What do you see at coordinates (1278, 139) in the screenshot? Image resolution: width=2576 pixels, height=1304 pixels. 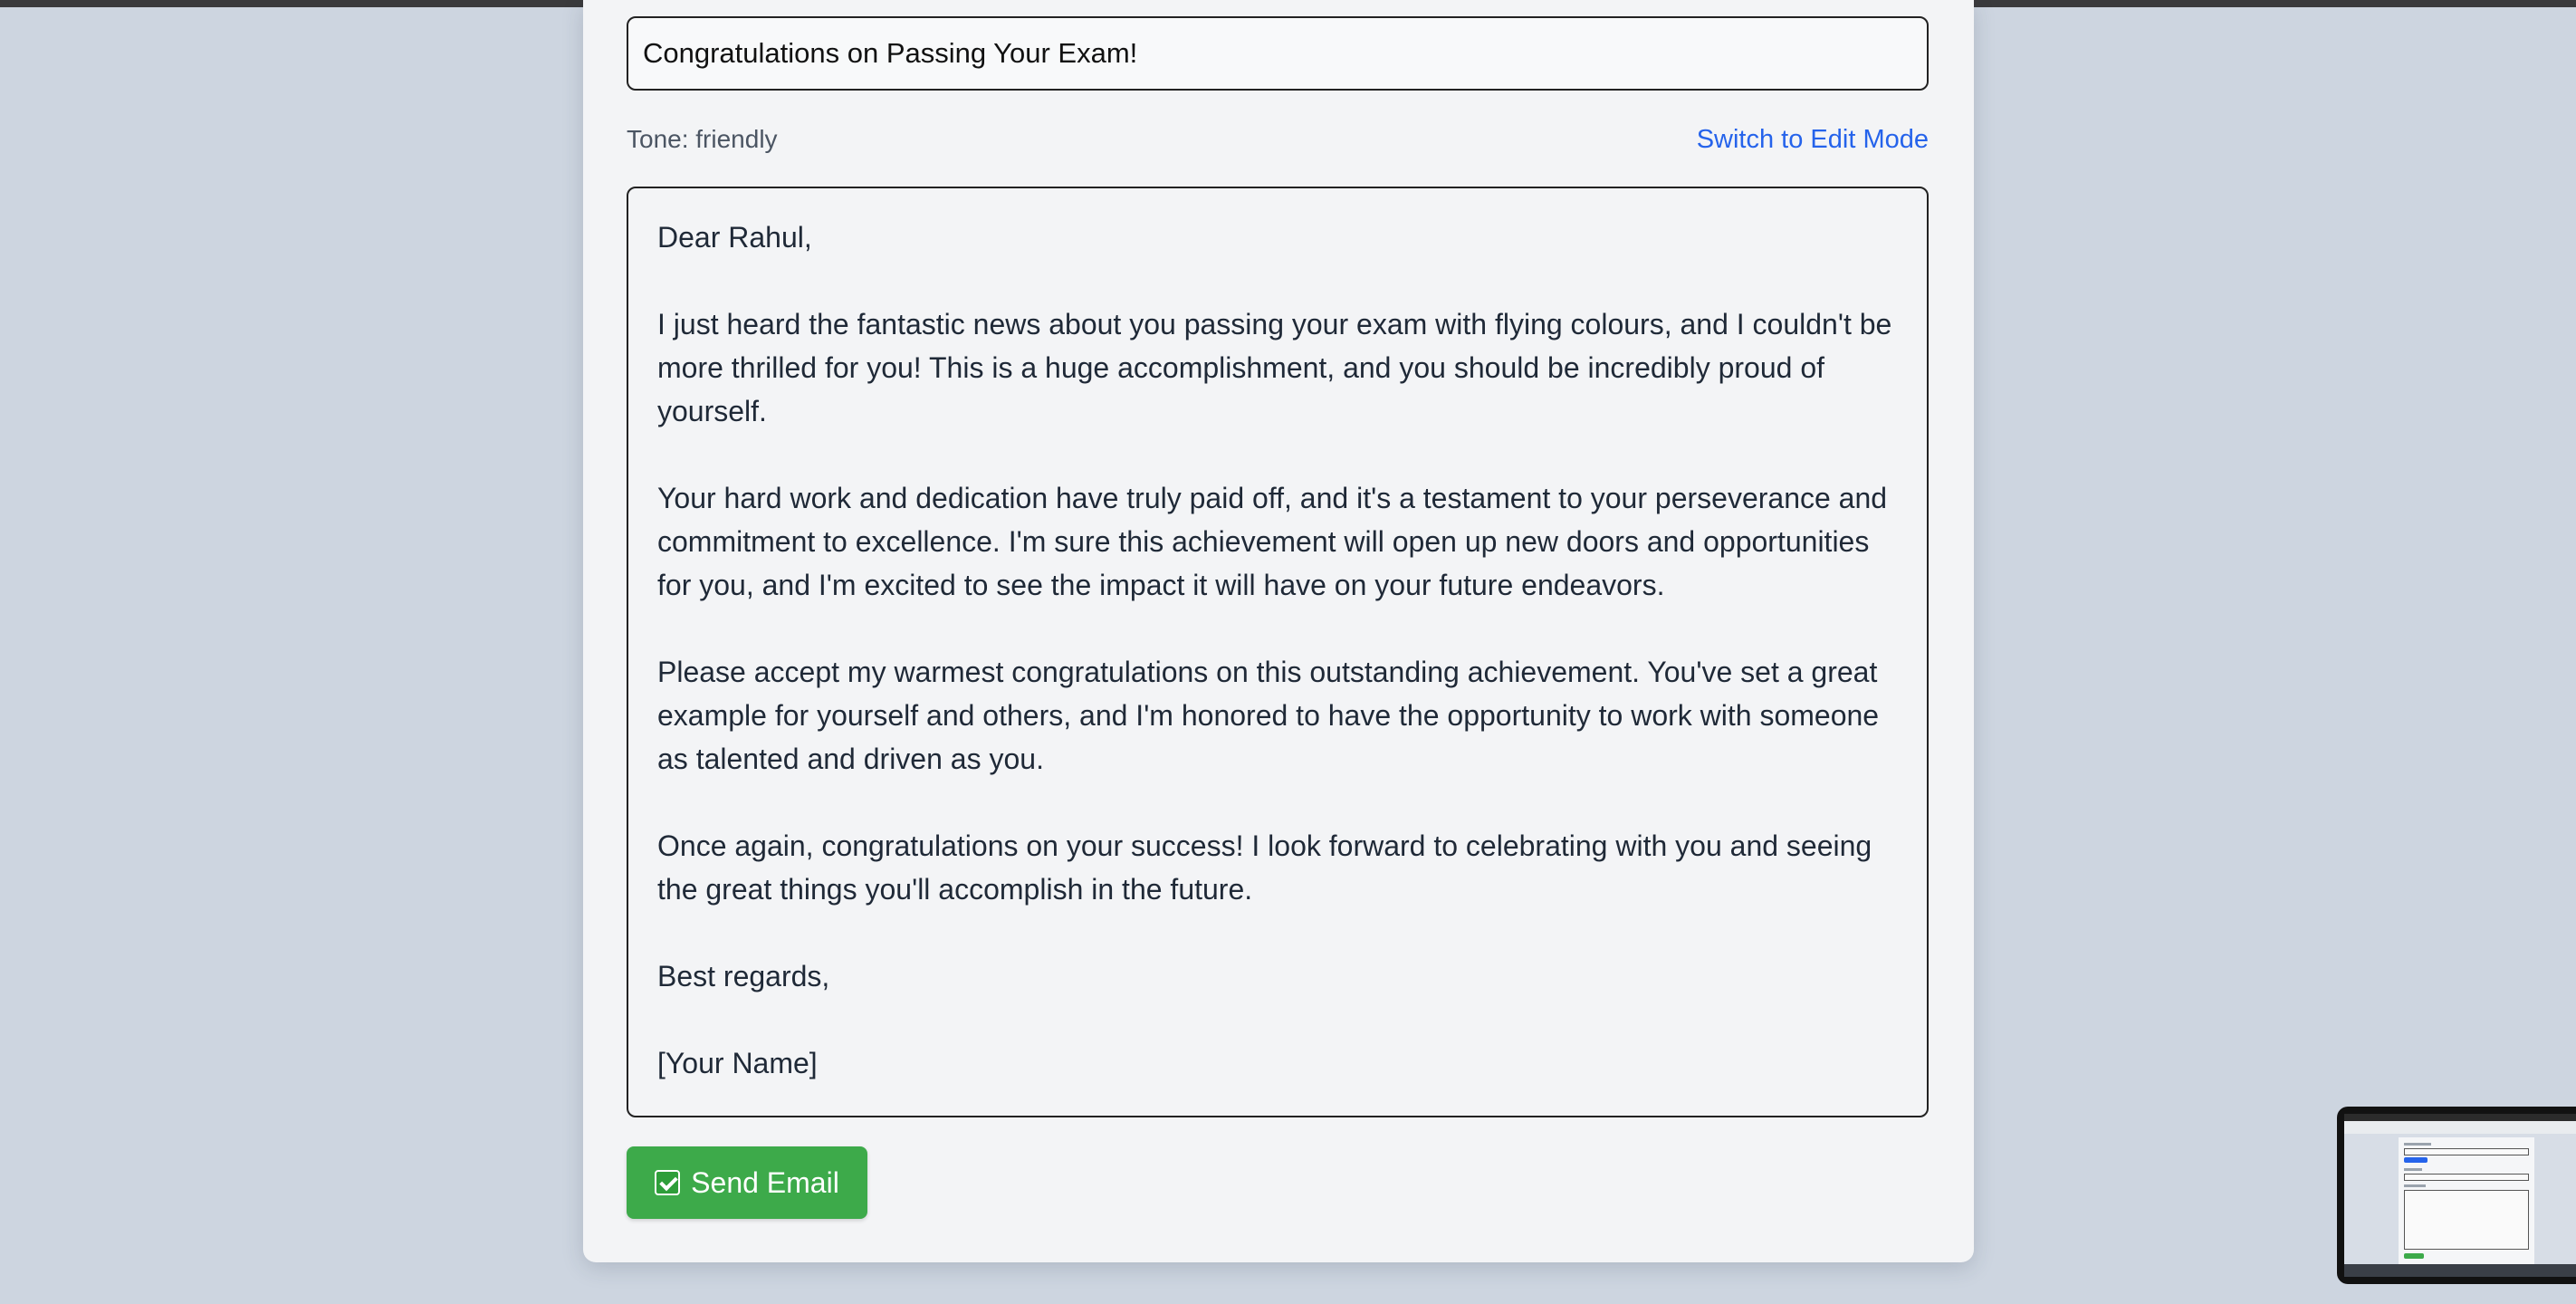 I see `tone-row: Tone: friendly Switch to Edit Mode` at bounding box center [1278, 139].